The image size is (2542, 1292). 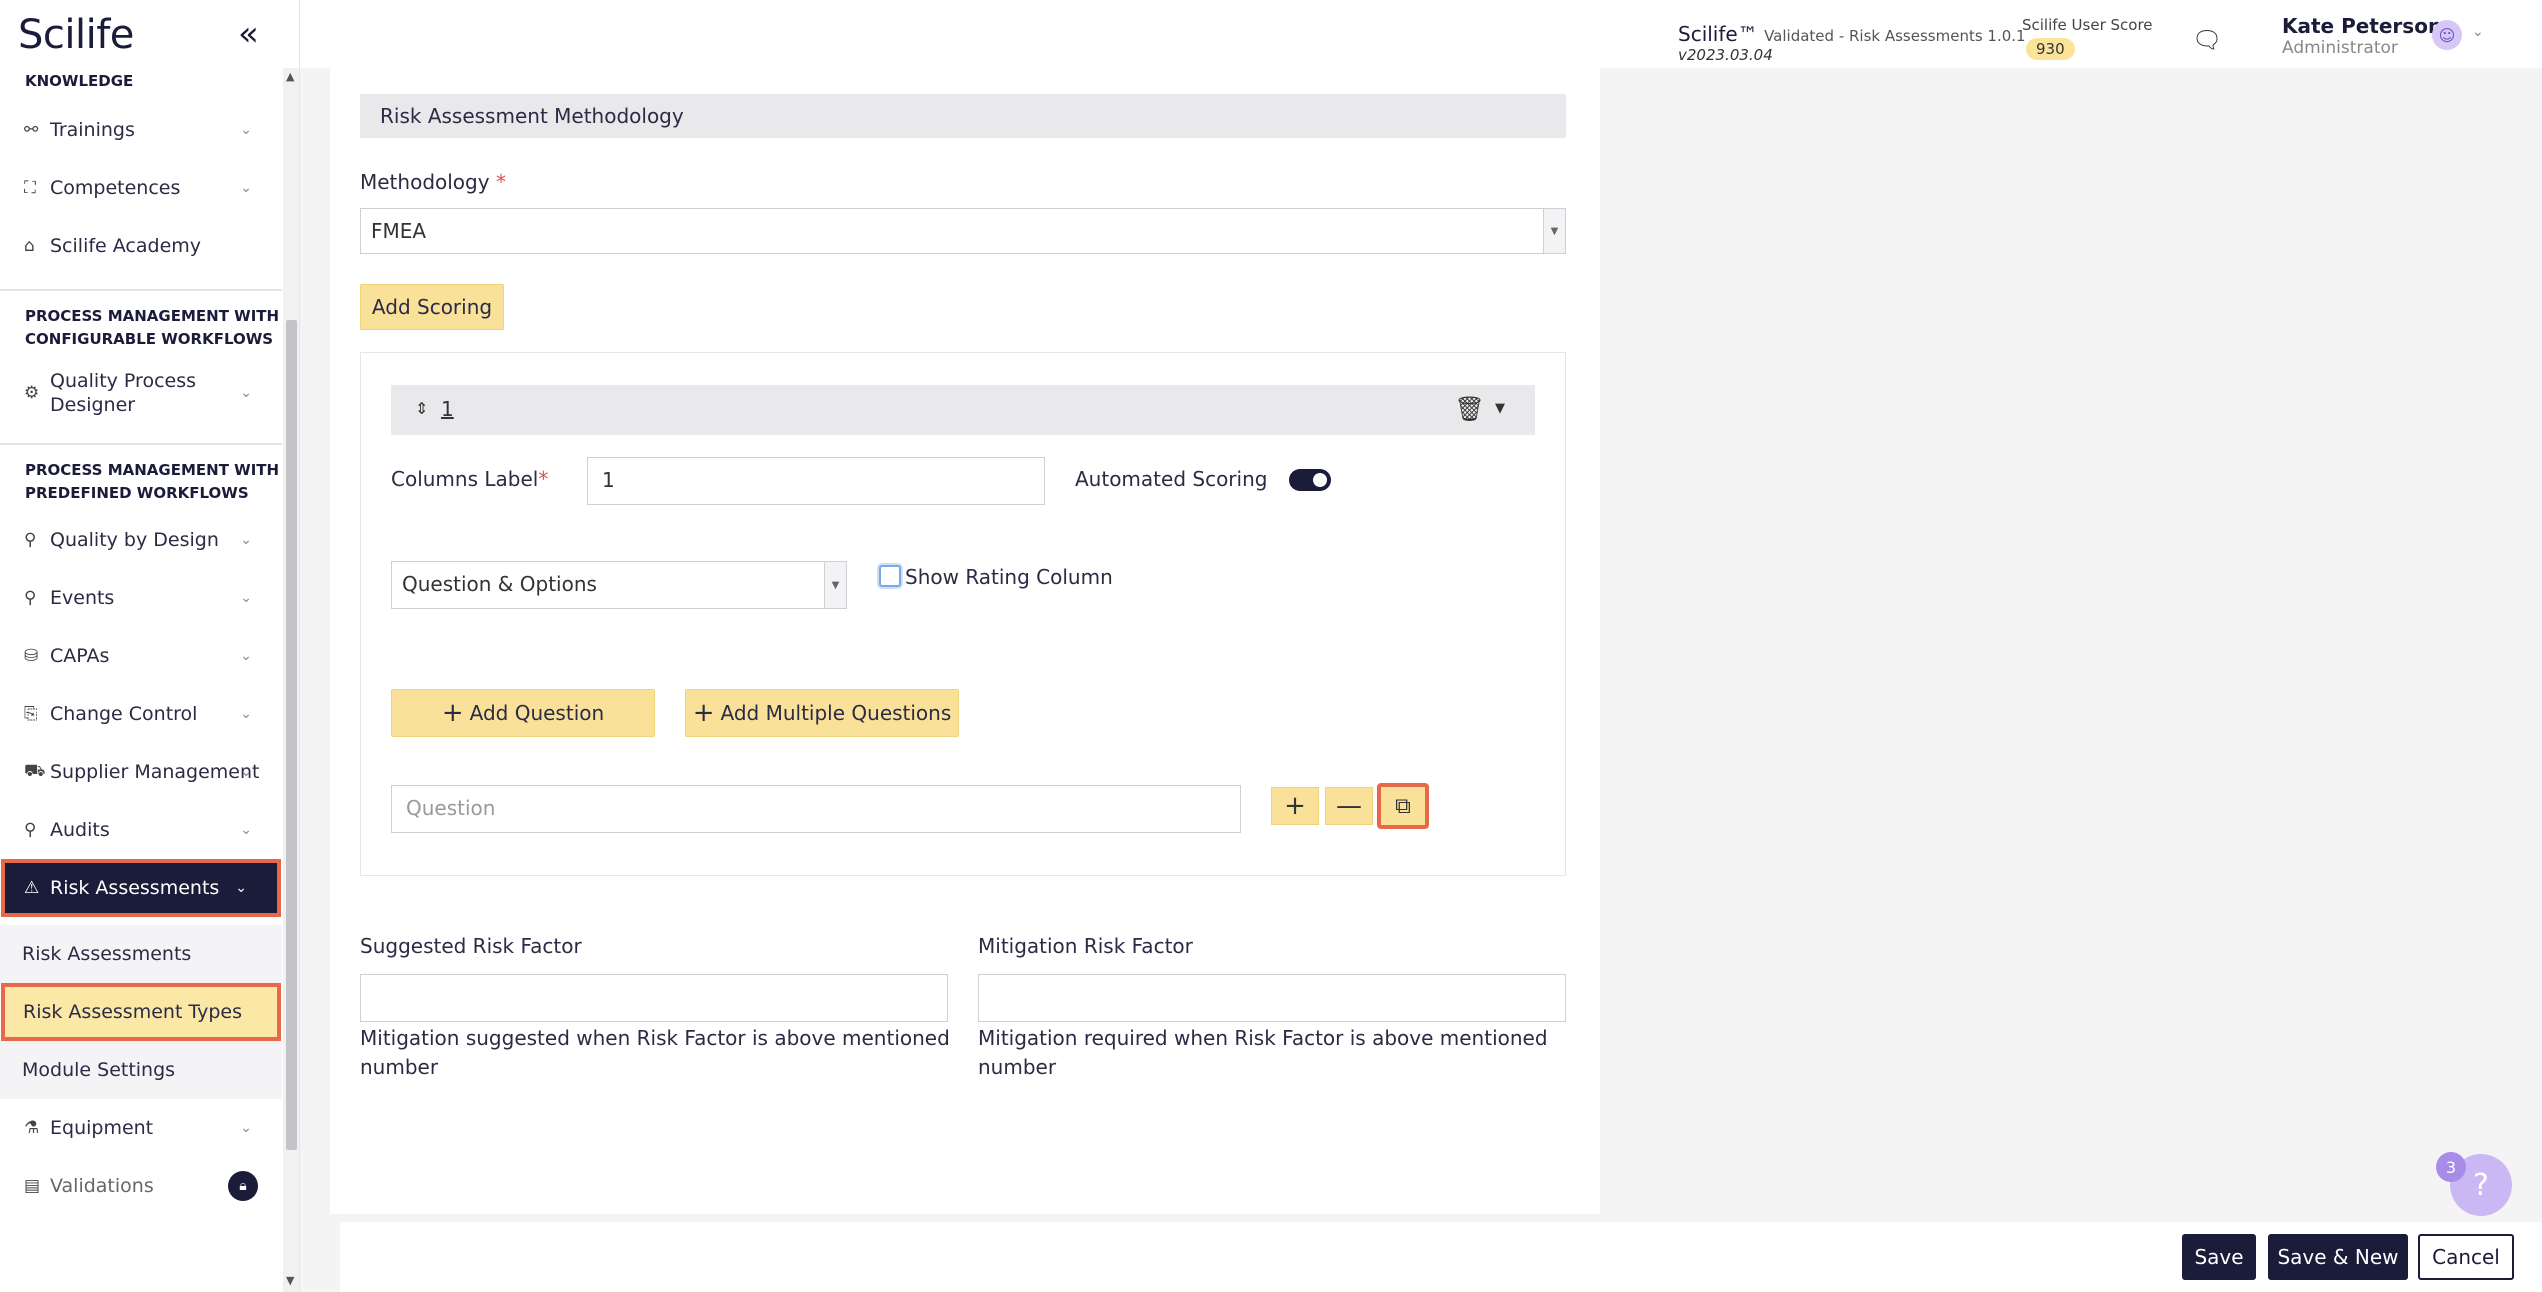 I want to click on sidebar-item-label: Equipment, so click(x=102, y=1128).